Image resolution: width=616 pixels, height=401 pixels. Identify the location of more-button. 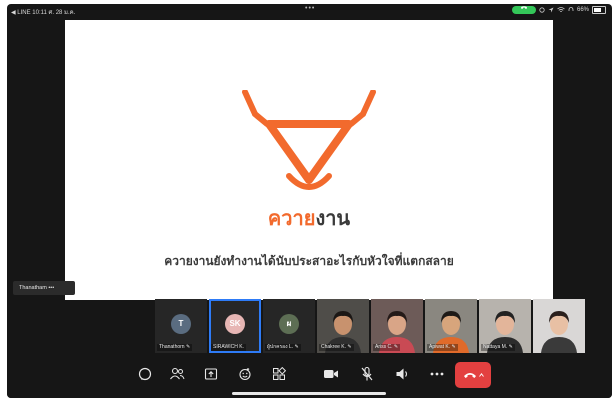
(437, 374).